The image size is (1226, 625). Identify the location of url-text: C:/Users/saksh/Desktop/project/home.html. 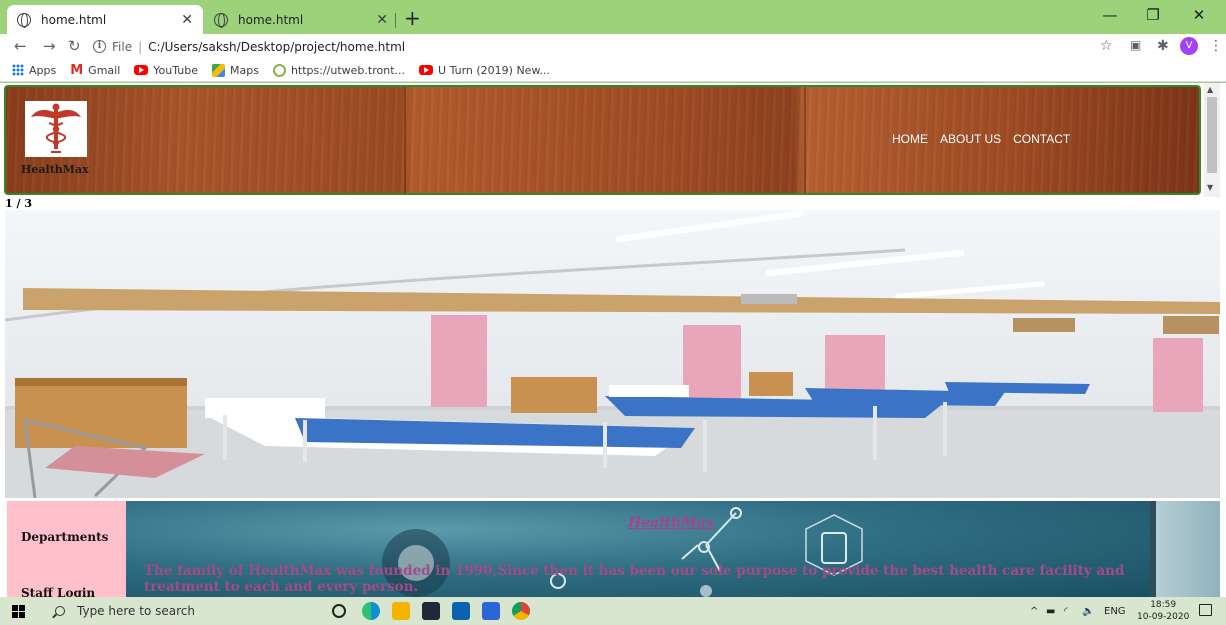
(277, 46).